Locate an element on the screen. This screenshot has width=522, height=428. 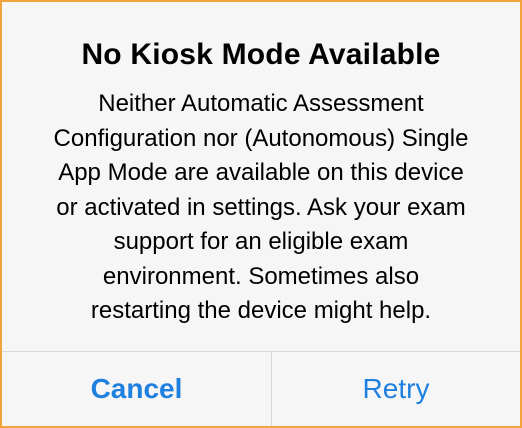
cancel-button: Cancel is located at coordinates (136, 389).